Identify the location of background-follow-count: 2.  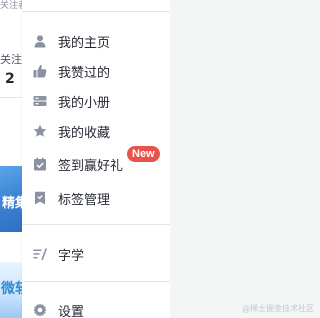
(10, 79).